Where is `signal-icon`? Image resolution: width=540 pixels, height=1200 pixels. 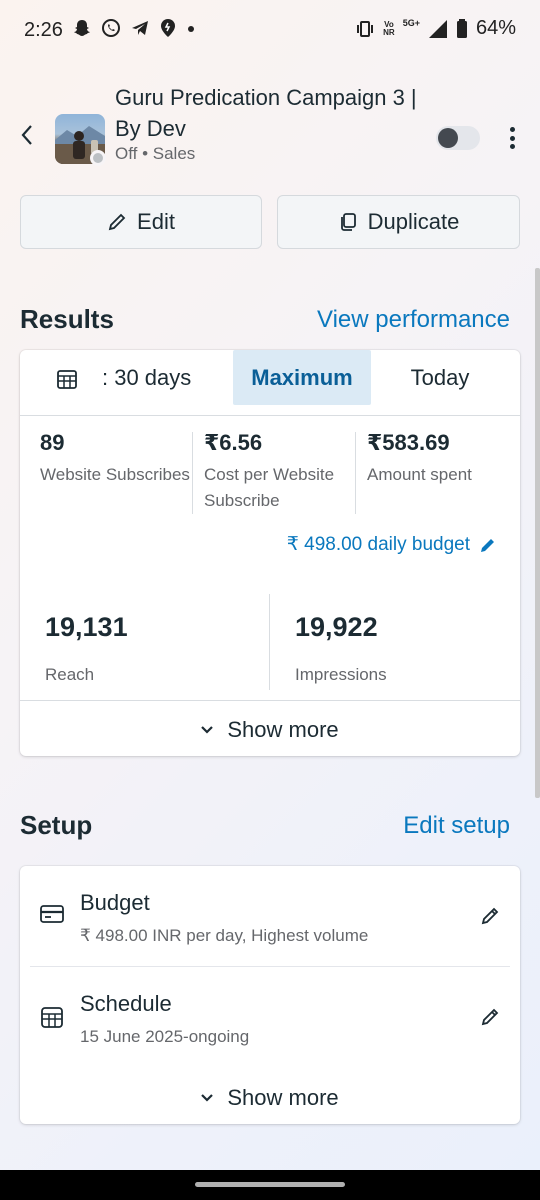
signal-icon is located at coordinates (437, 28).